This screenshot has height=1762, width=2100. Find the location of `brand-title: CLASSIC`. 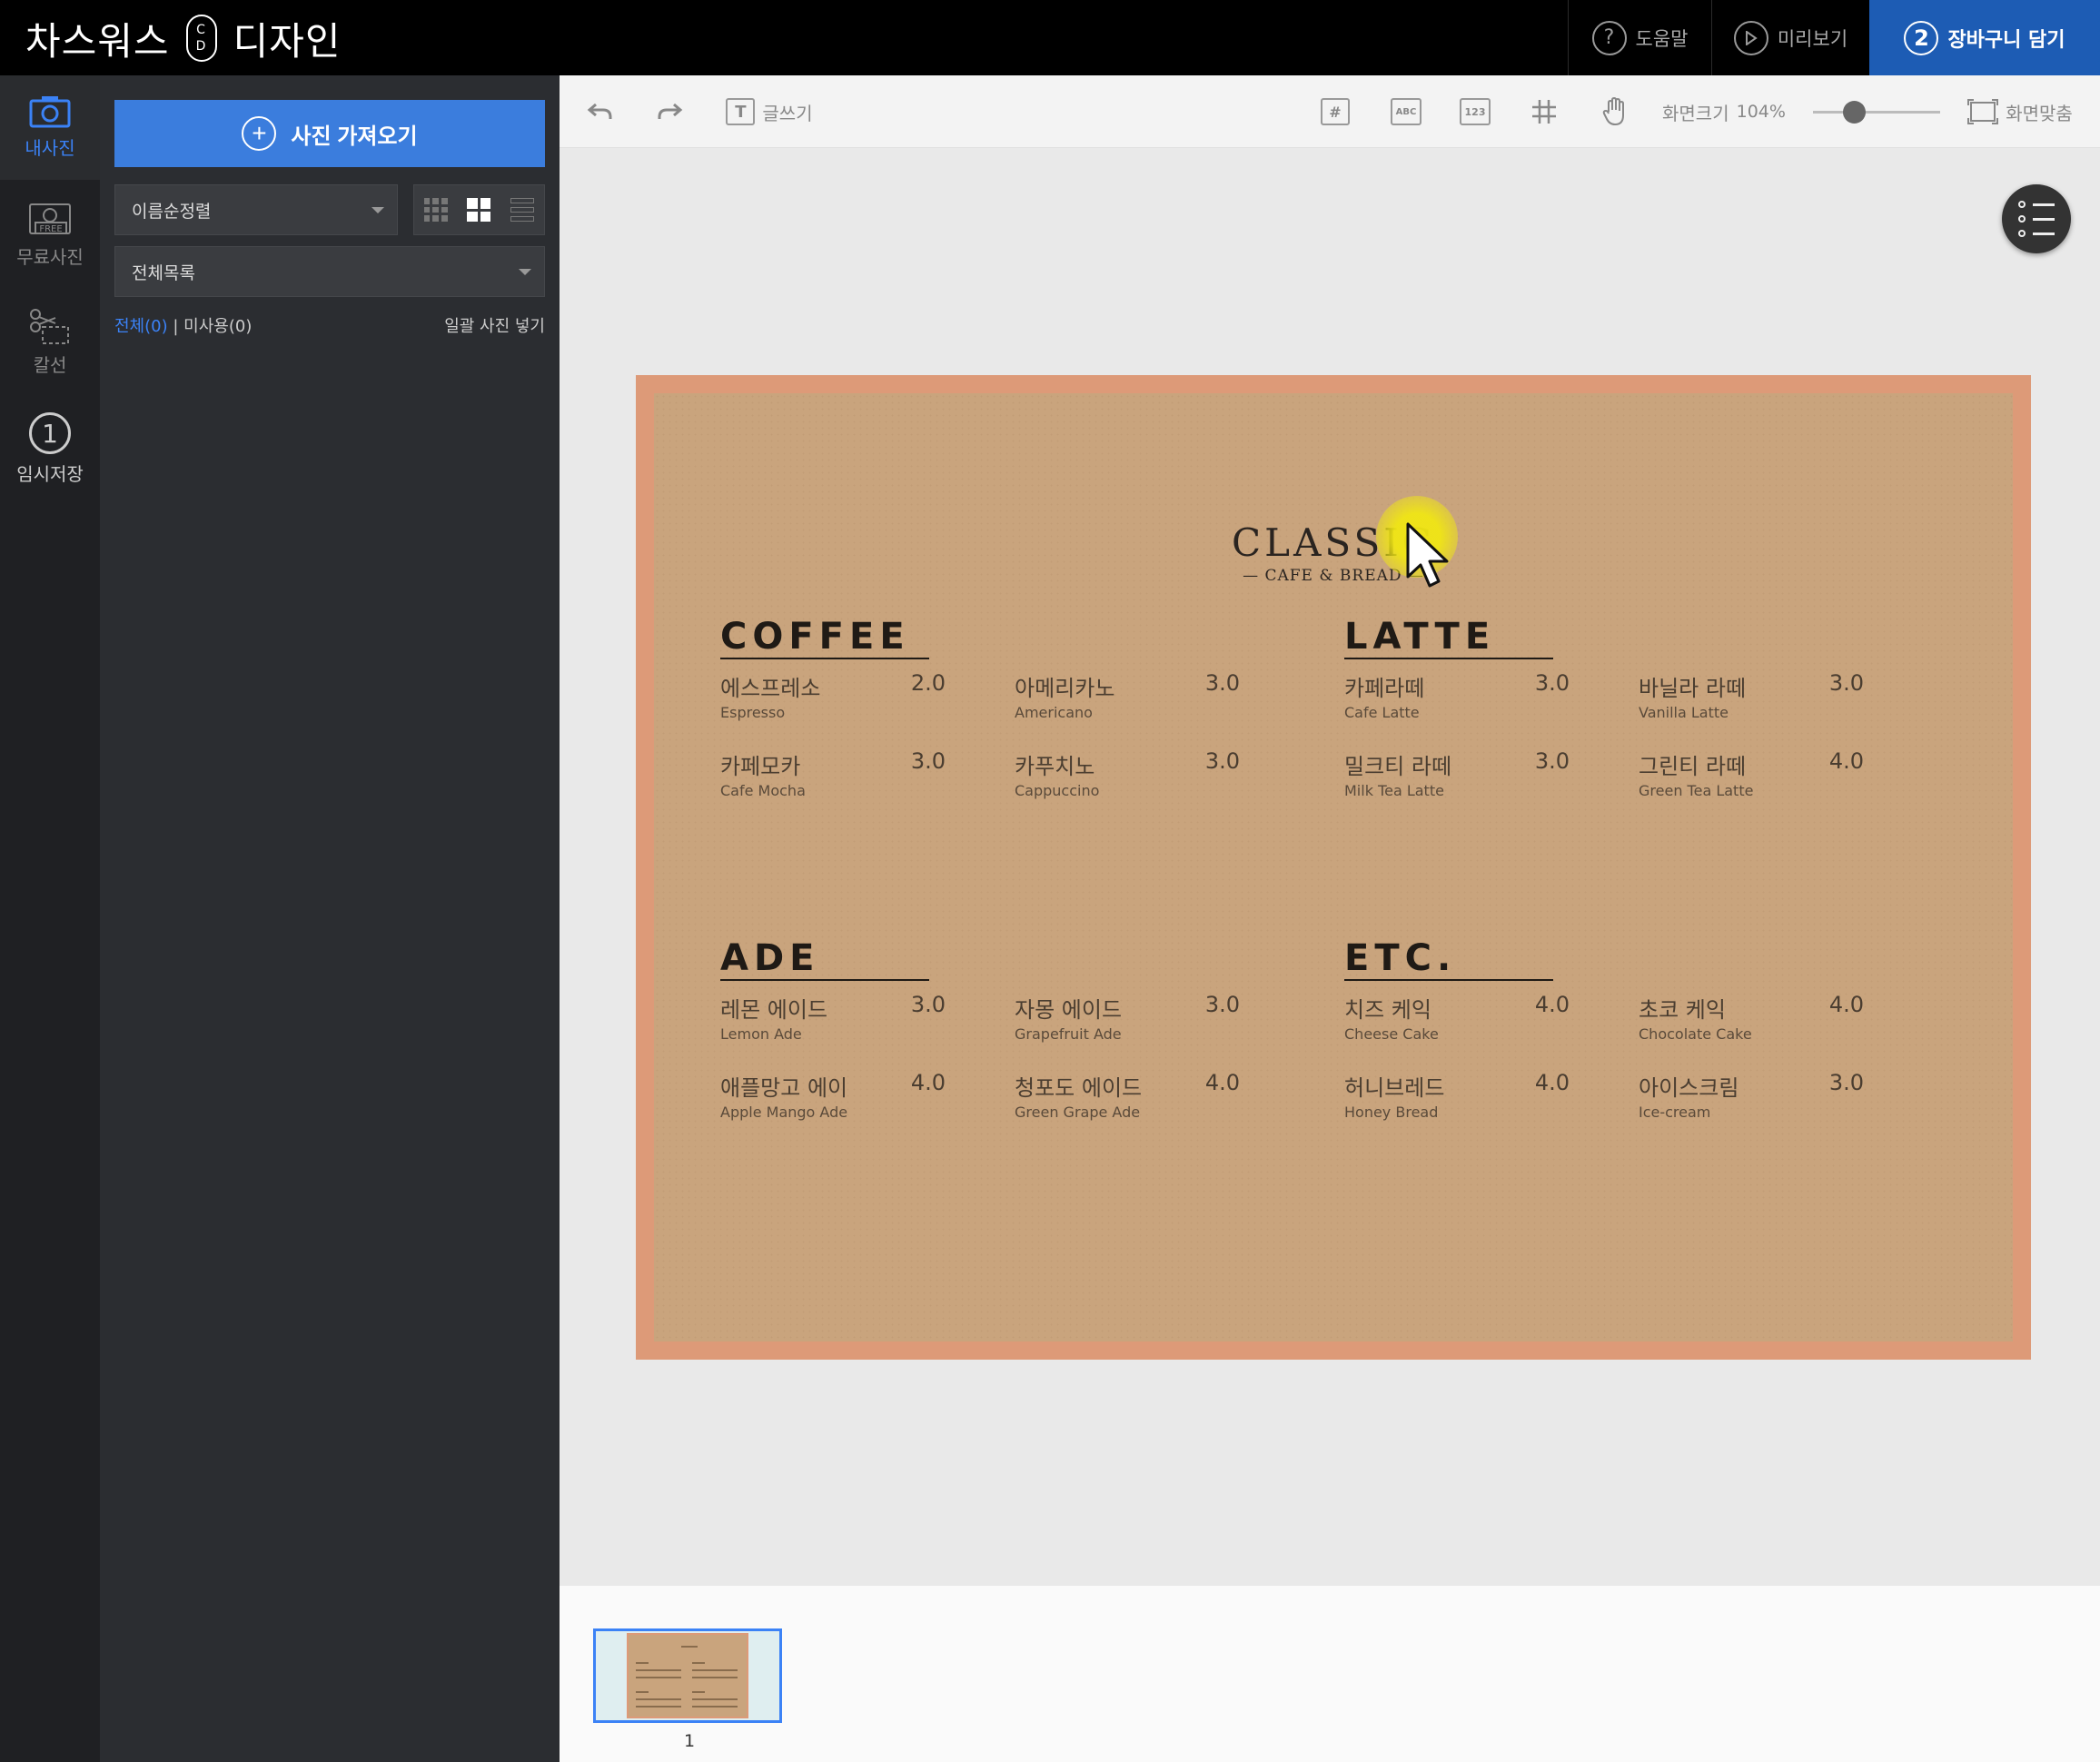

brand-title: CLASSIC is located at coordinates (1333, 542).